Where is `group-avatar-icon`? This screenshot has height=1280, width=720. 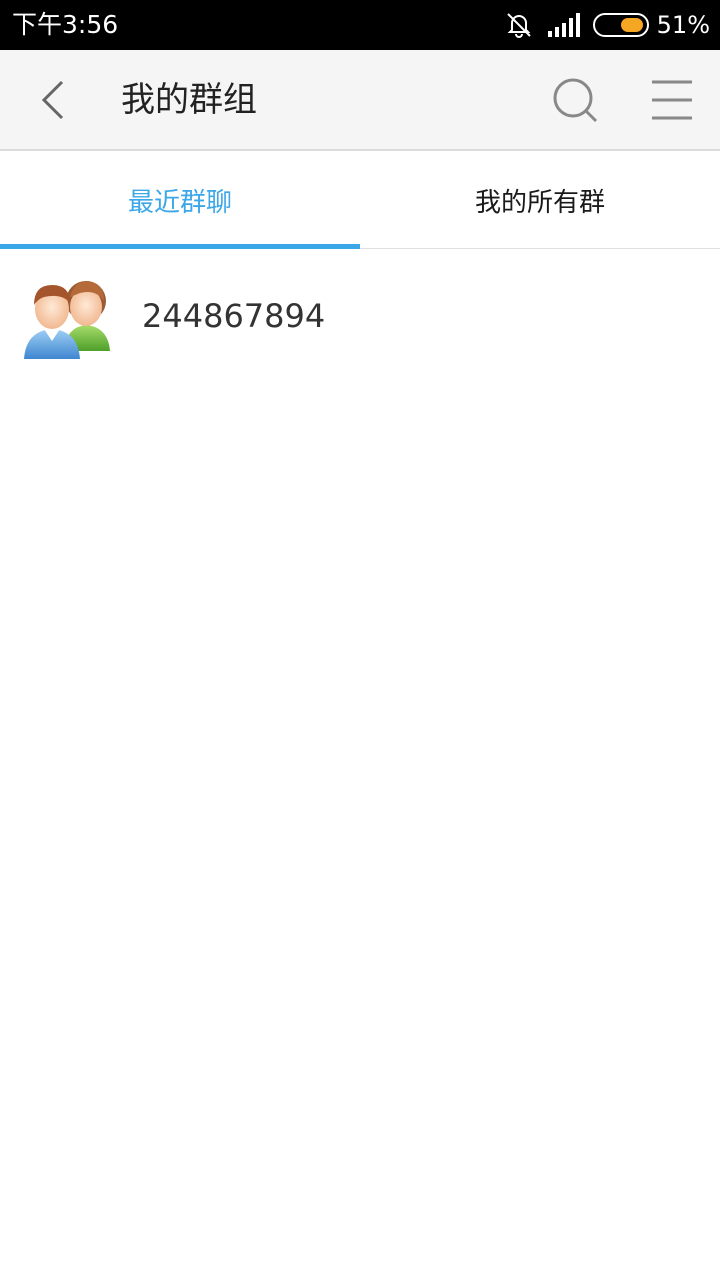 group-avatar-icon is located at coordinates (67, 320).